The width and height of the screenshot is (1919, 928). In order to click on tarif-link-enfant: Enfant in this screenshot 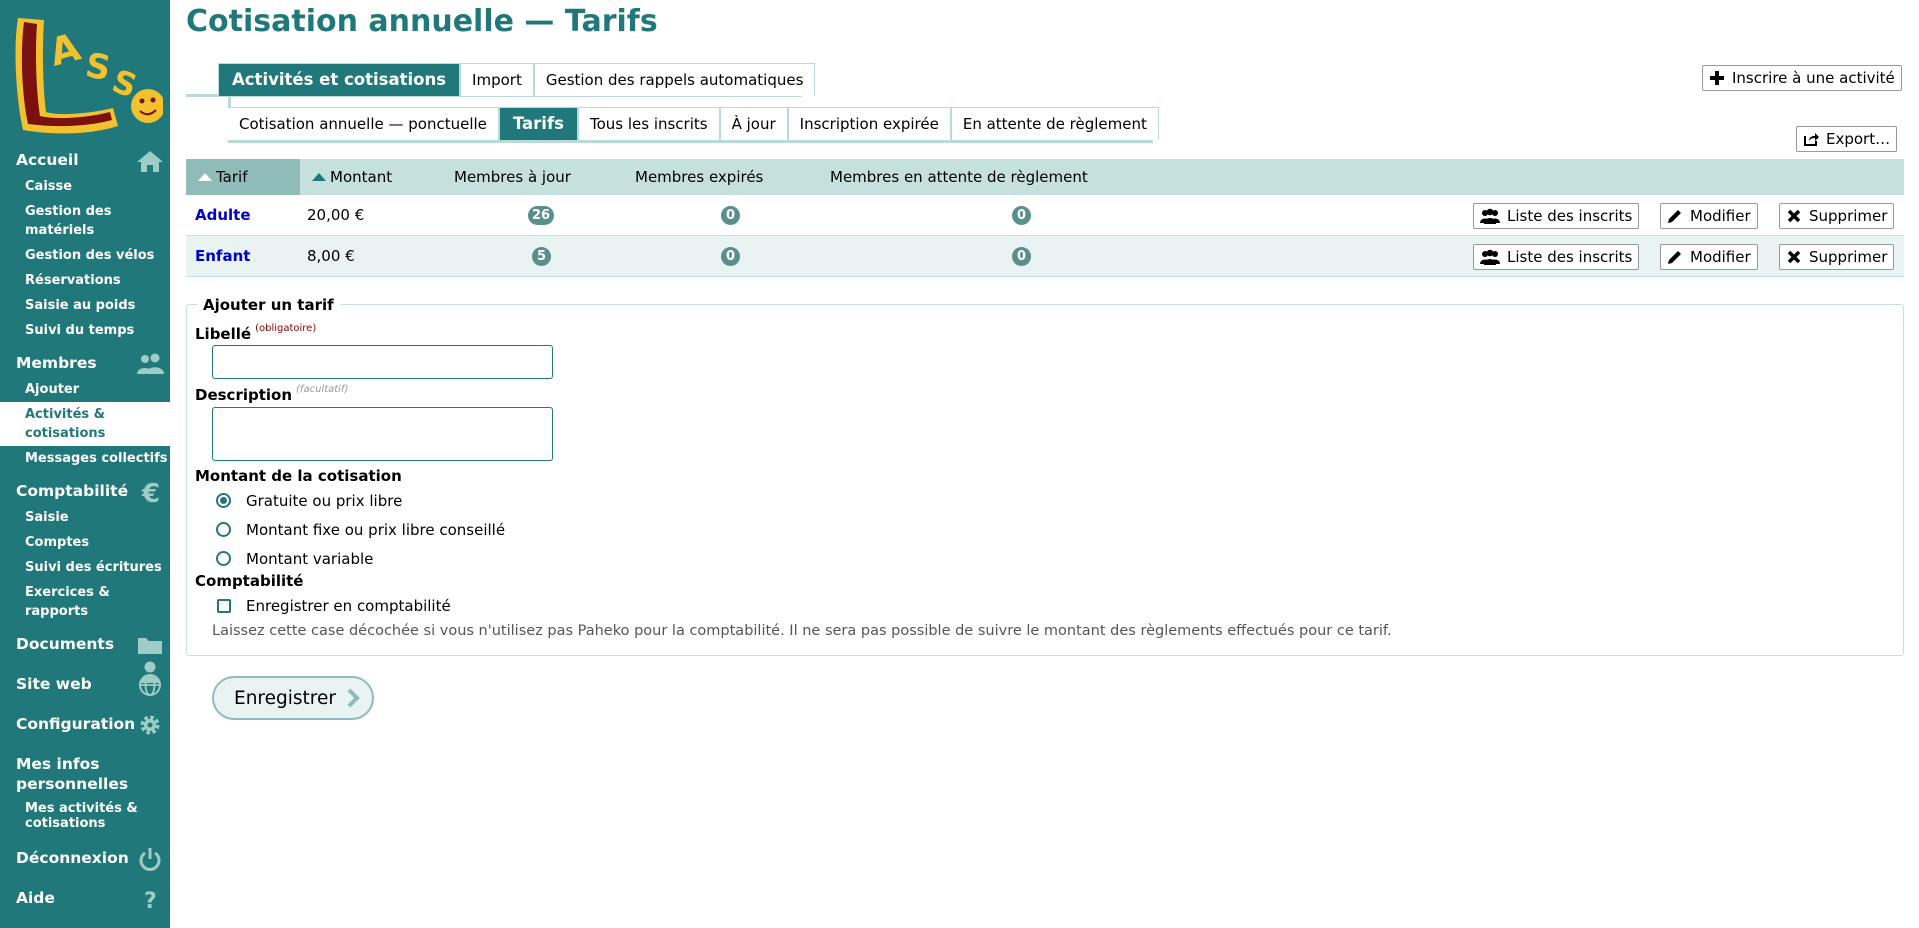, I will do `click(222, 256)`.